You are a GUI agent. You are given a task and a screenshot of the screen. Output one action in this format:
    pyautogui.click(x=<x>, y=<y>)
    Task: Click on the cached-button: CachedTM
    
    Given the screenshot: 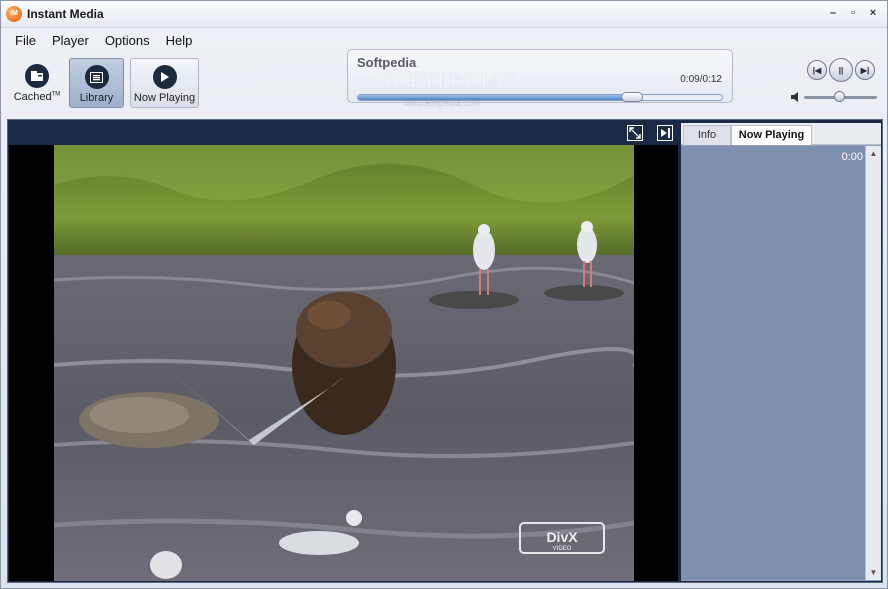 What is the action you would take?
    pyautogui.click(x=37, y=83)
    